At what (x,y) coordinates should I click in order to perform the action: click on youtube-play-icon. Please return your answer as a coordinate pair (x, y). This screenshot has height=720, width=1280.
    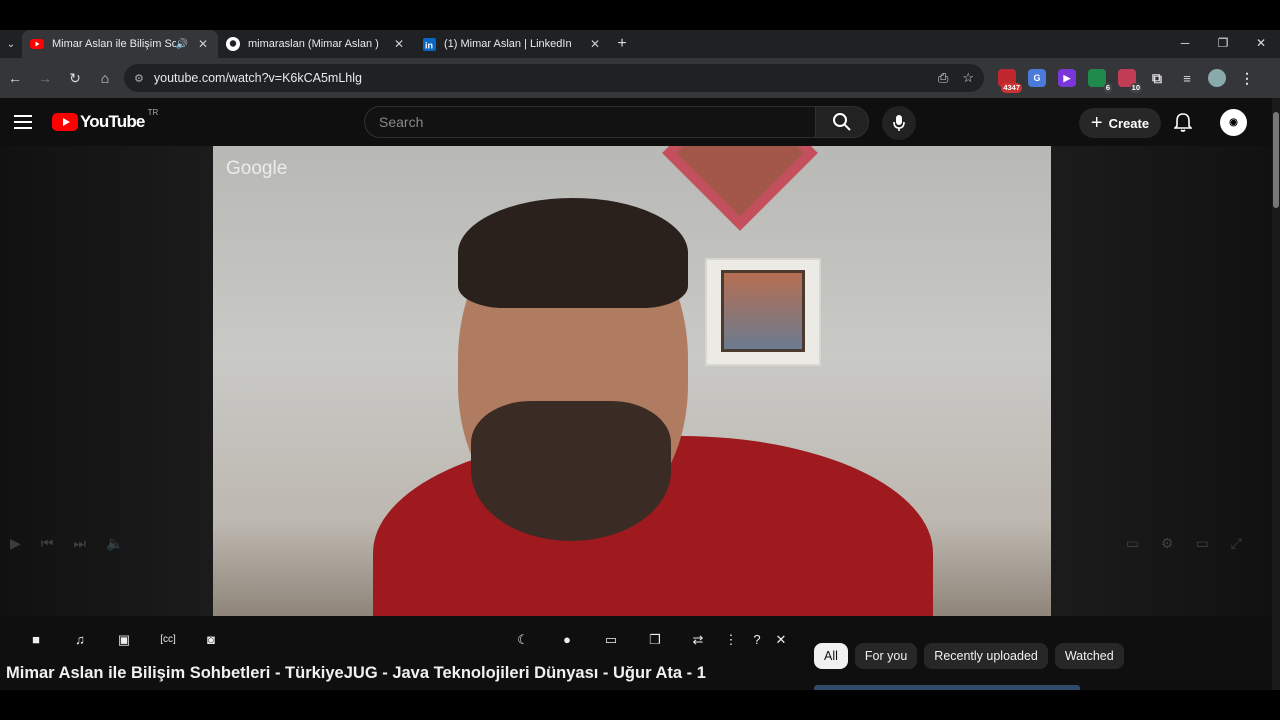
    Looking at the image, I should click on (65, 122).